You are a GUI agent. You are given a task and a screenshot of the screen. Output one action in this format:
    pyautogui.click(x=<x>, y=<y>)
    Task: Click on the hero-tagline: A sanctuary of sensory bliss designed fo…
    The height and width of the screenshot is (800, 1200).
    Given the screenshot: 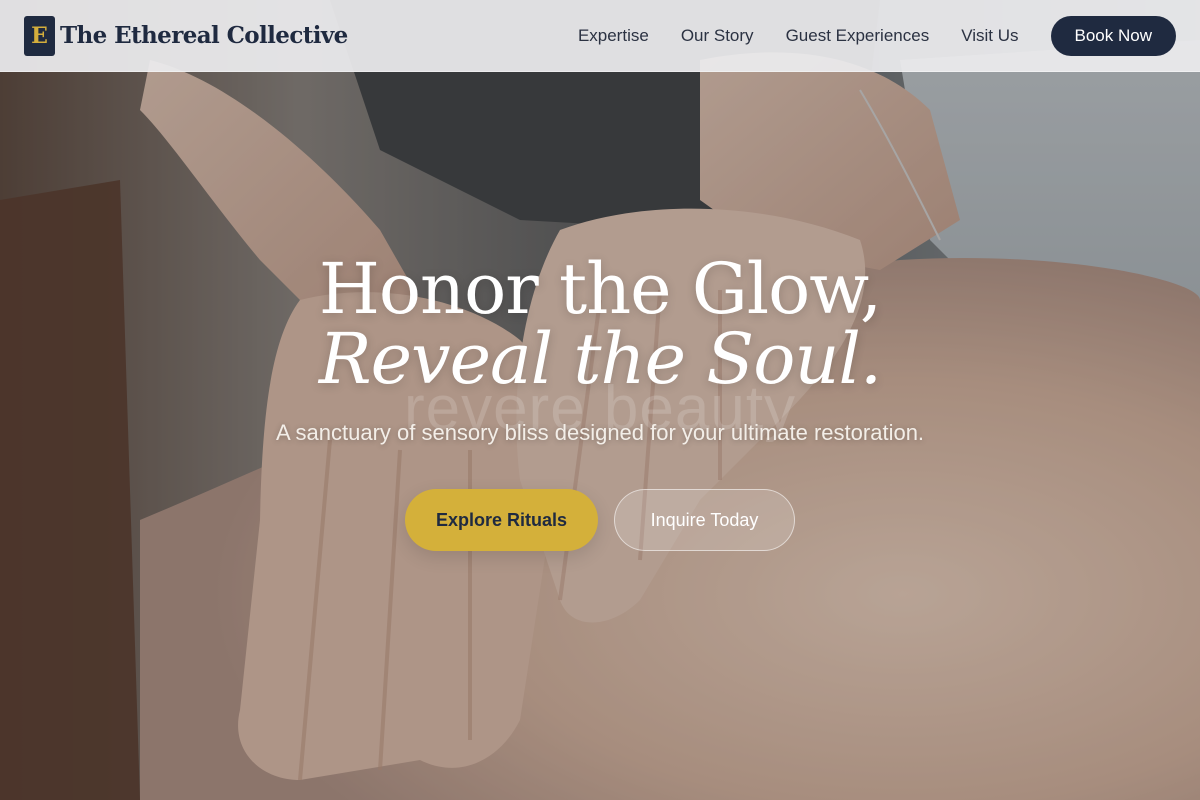 What is the action you would take?
    pyautogui.click(x=600, y=432)
    